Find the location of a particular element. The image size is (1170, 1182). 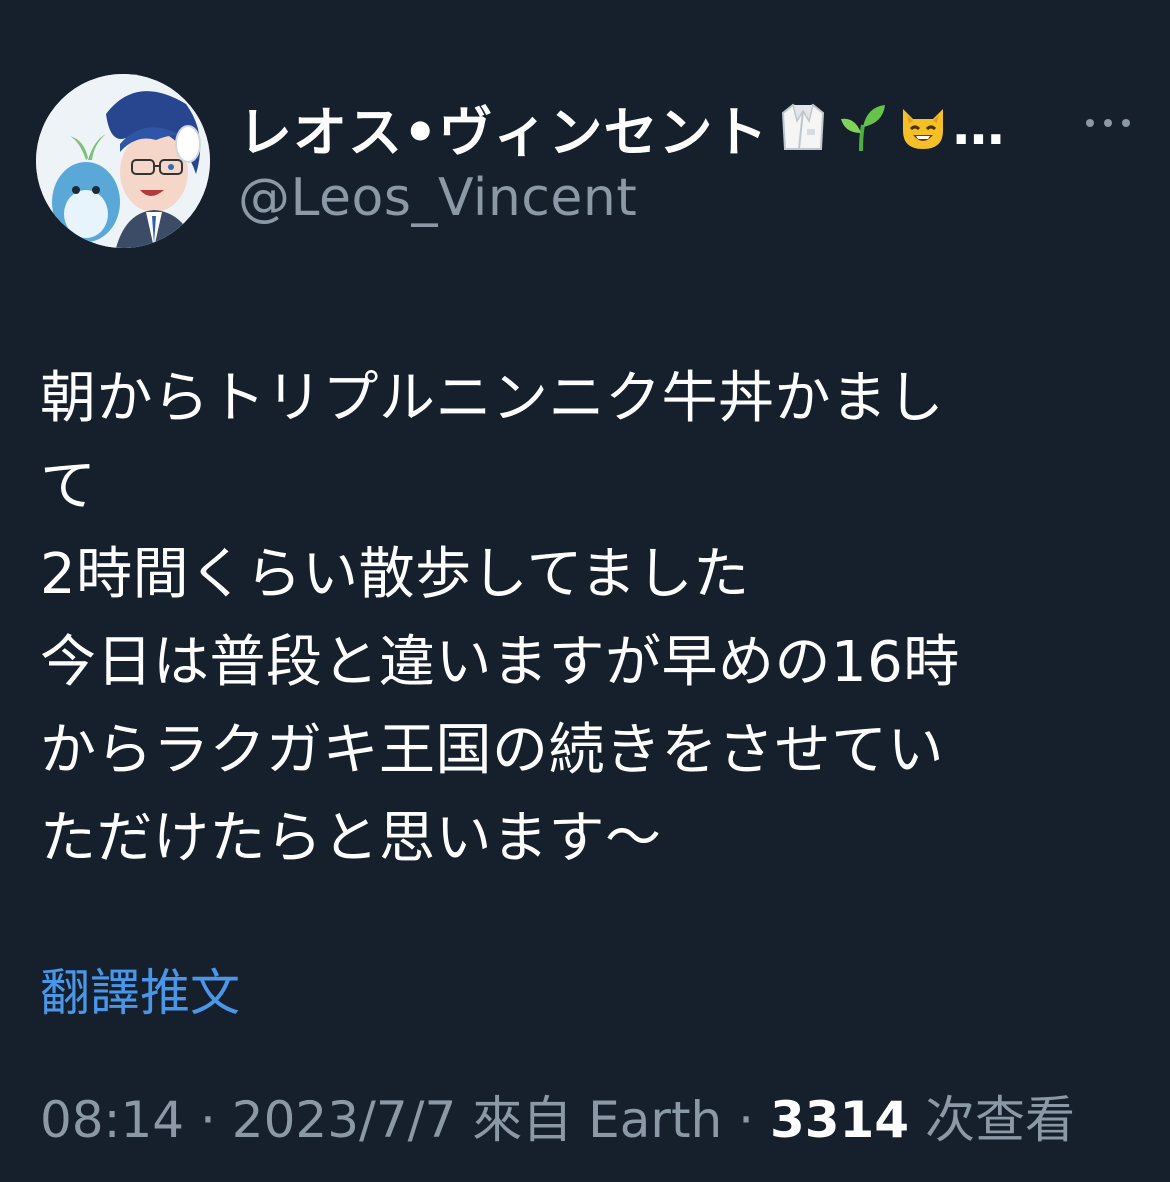

seedling-icon is located at coordinates (863, 127).